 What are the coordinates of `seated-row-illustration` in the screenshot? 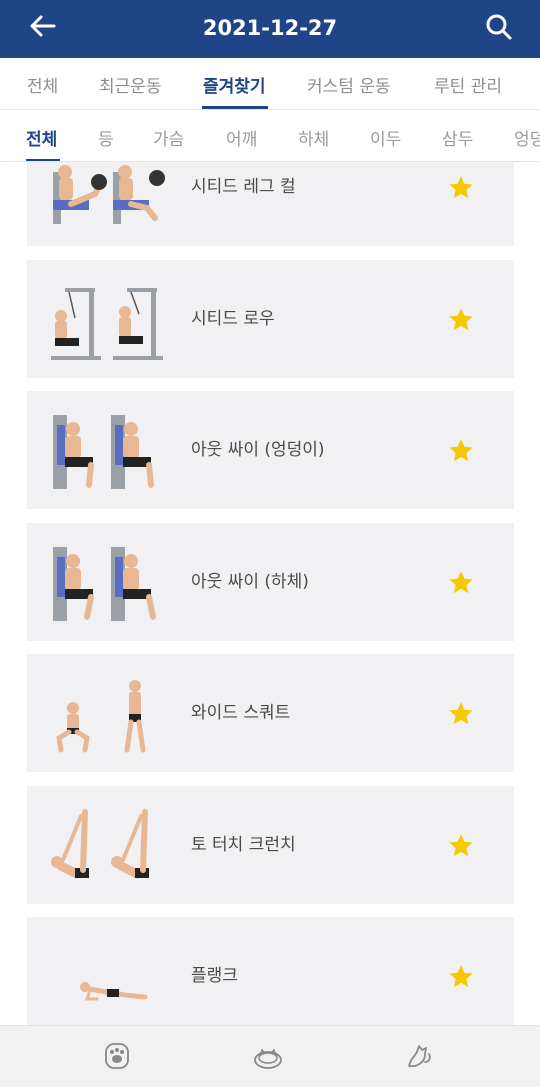 It's located at (107, 324).